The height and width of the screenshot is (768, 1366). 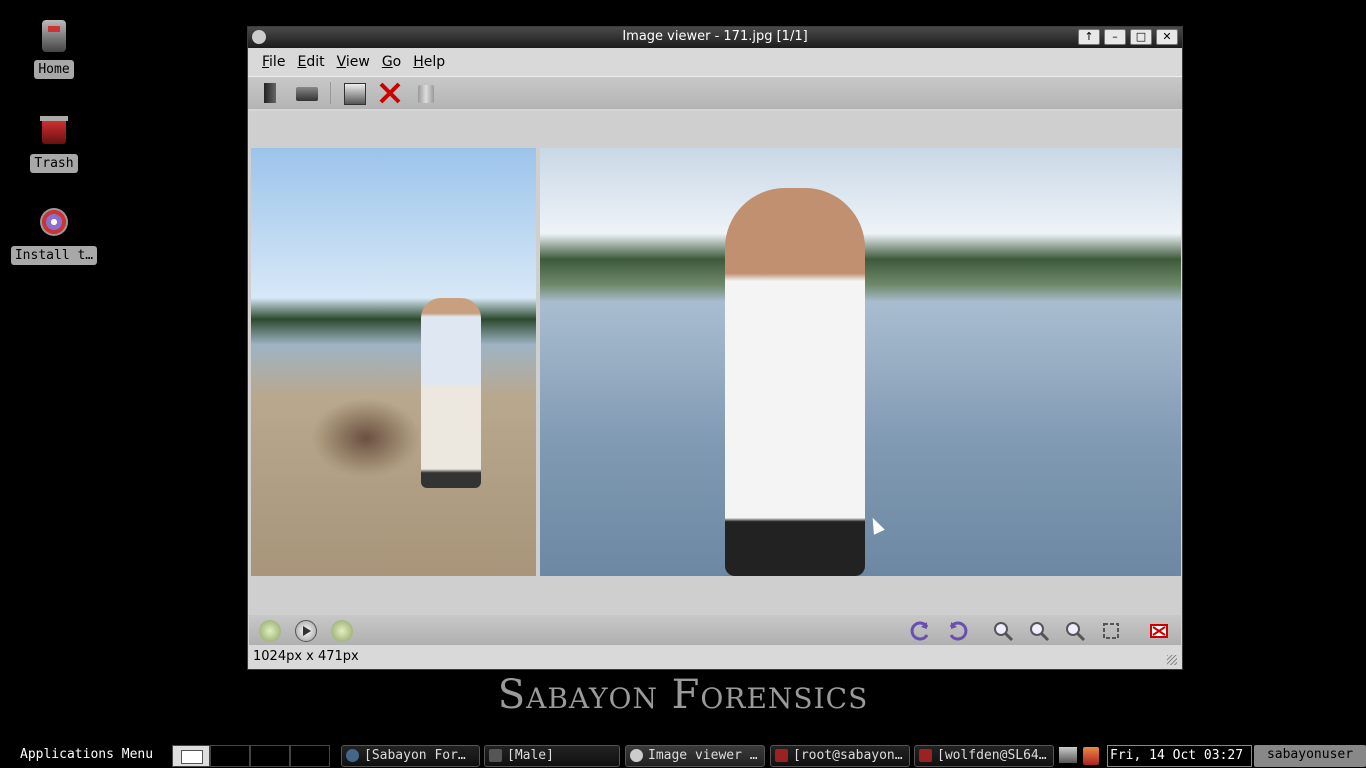 I want to click on trash-icon, so click(x=54, y=130).